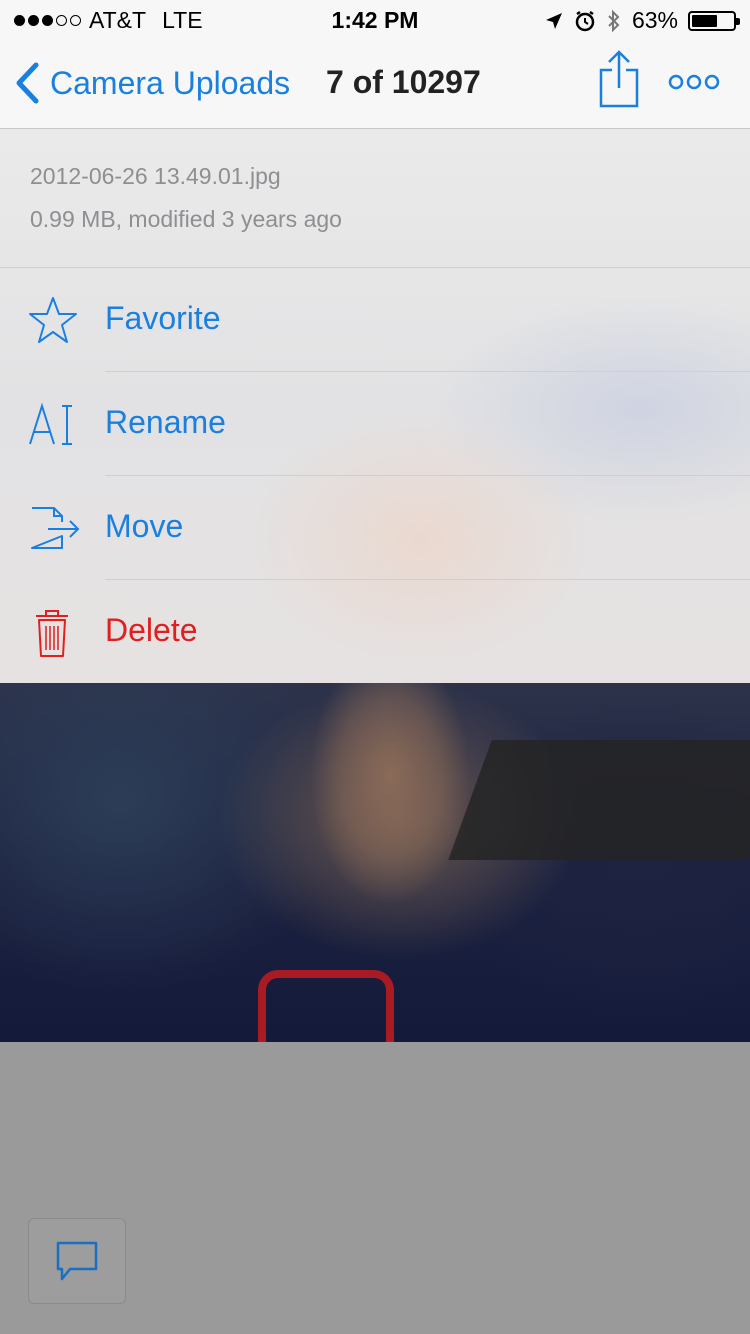  I want to click on menu-item-label: Rename, so click(165, 422).